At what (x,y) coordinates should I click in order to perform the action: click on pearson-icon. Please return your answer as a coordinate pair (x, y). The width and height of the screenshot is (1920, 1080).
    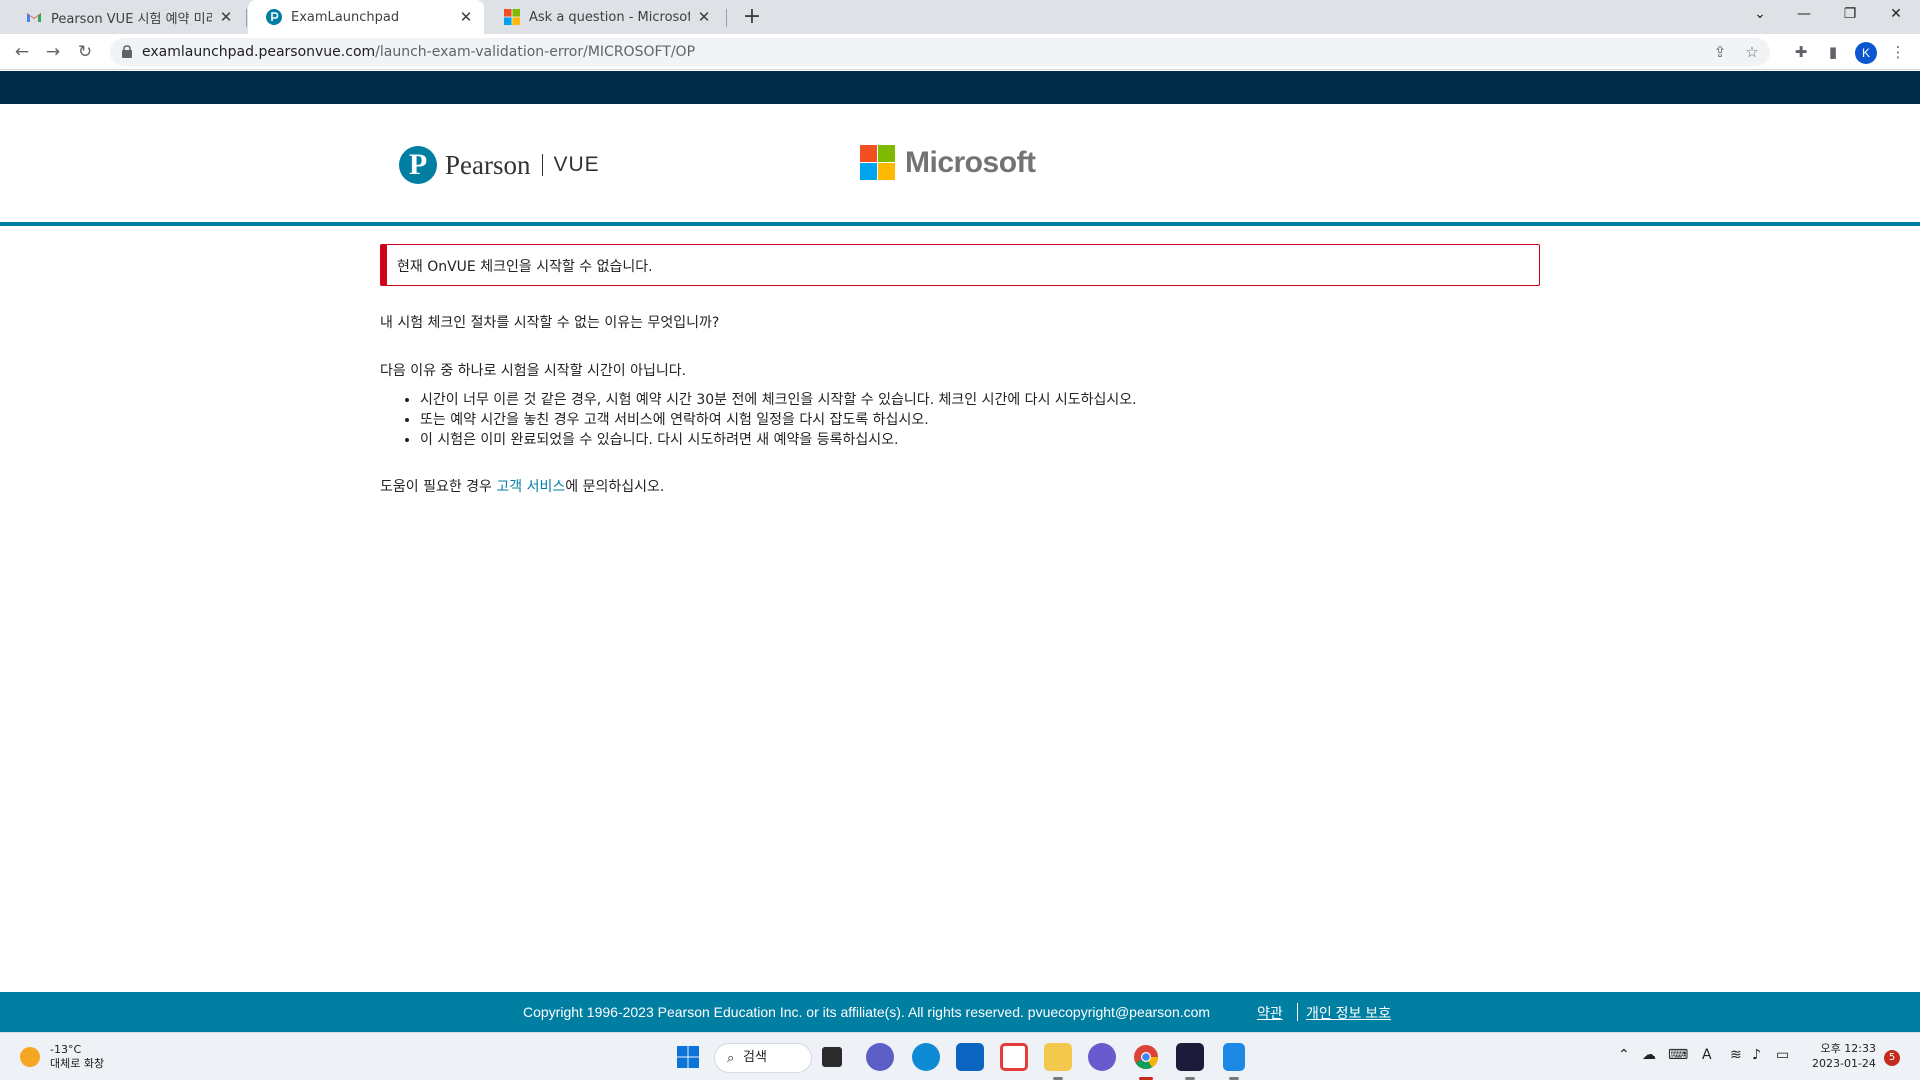
    Looking at the image, I should click on (274, 17).